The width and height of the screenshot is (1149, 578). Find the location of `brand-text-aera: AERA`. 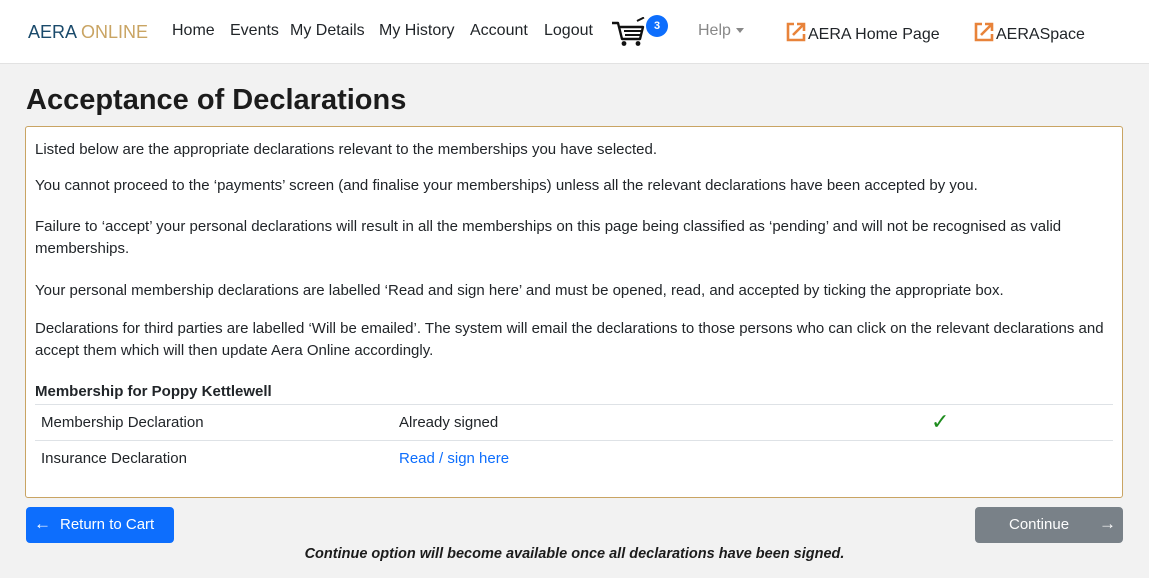

brand-text-aera: AERA is located at coordinates (52, 32).